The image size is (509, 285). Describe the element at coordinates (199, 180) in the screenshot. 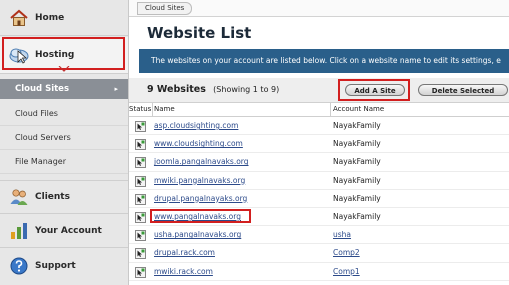

I see `site-name-link: mwiki.pangalnavaks.org` at that location.